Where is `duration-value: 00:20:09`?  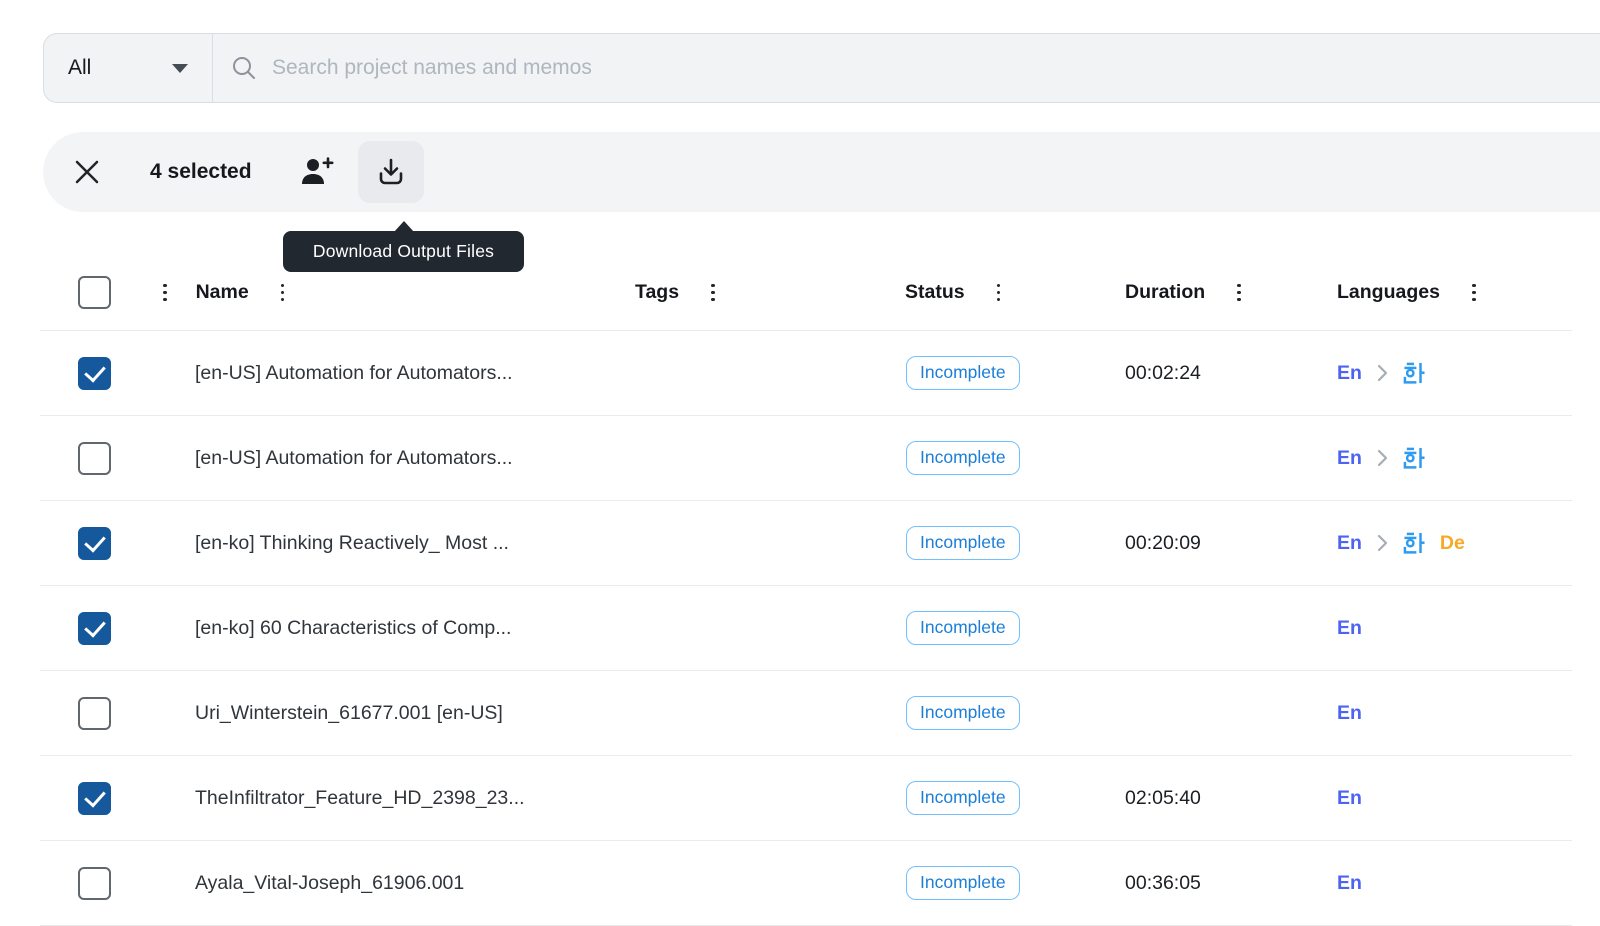
duration-value: 00:20:09 is located at coordinates (1163, 542).